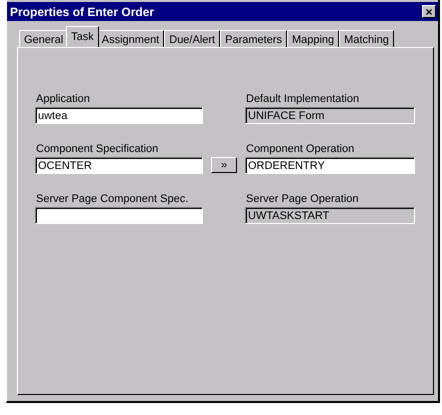 The image size is (442, 415). What do you see at coordinates (119, 115) in the screenshot?
I see `text-field: uwtea` at bounding box center [119, 115].